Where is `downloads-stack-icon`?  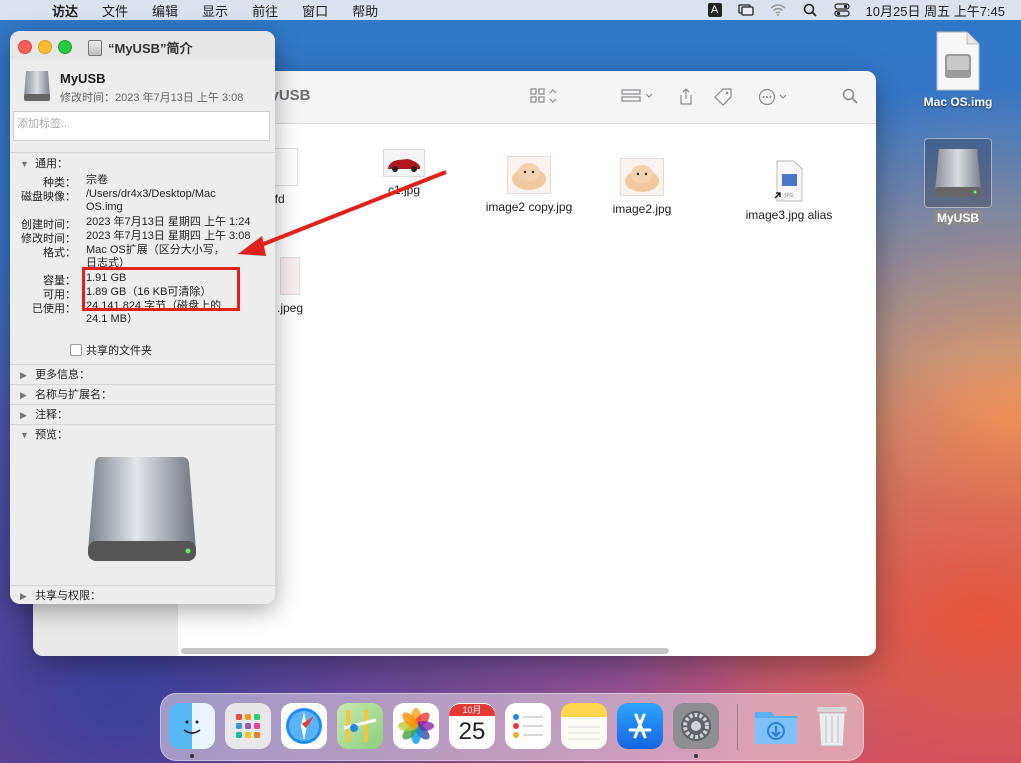
downloads-stack-icon is located at coordinates (776, 726).